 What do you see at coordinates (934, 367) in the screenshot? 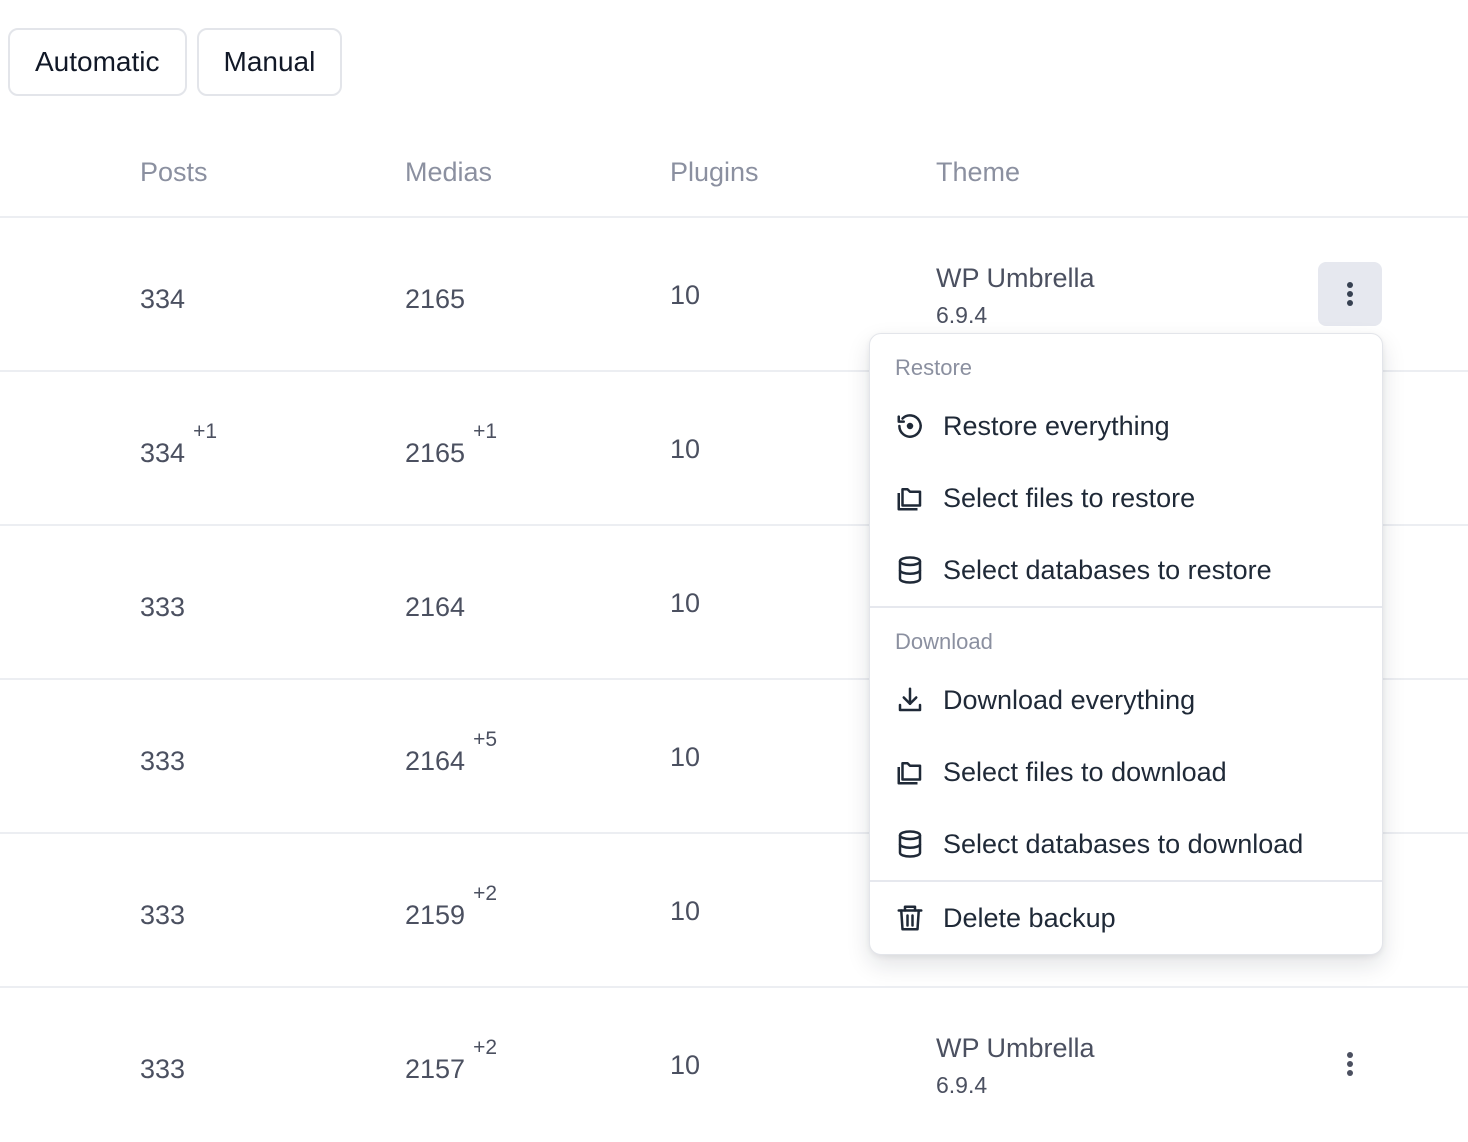
I see `restore-section-heading: Restore` at bounding box center [934, 367].